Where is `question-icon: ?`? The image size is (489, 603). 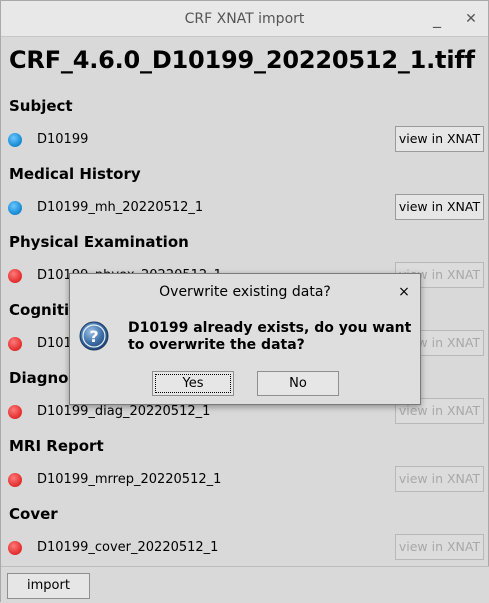 question-icon: ? is located at coordinates (94, 336).